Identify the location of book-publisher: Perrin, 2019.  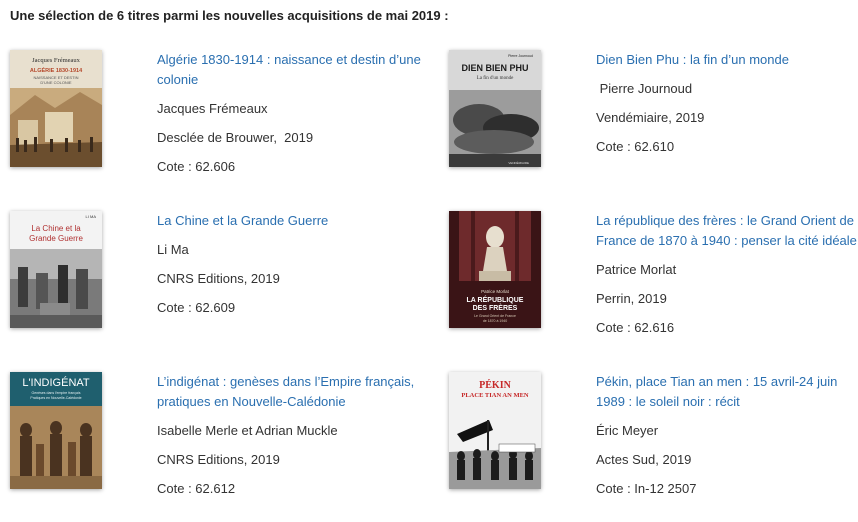
(631, 298).